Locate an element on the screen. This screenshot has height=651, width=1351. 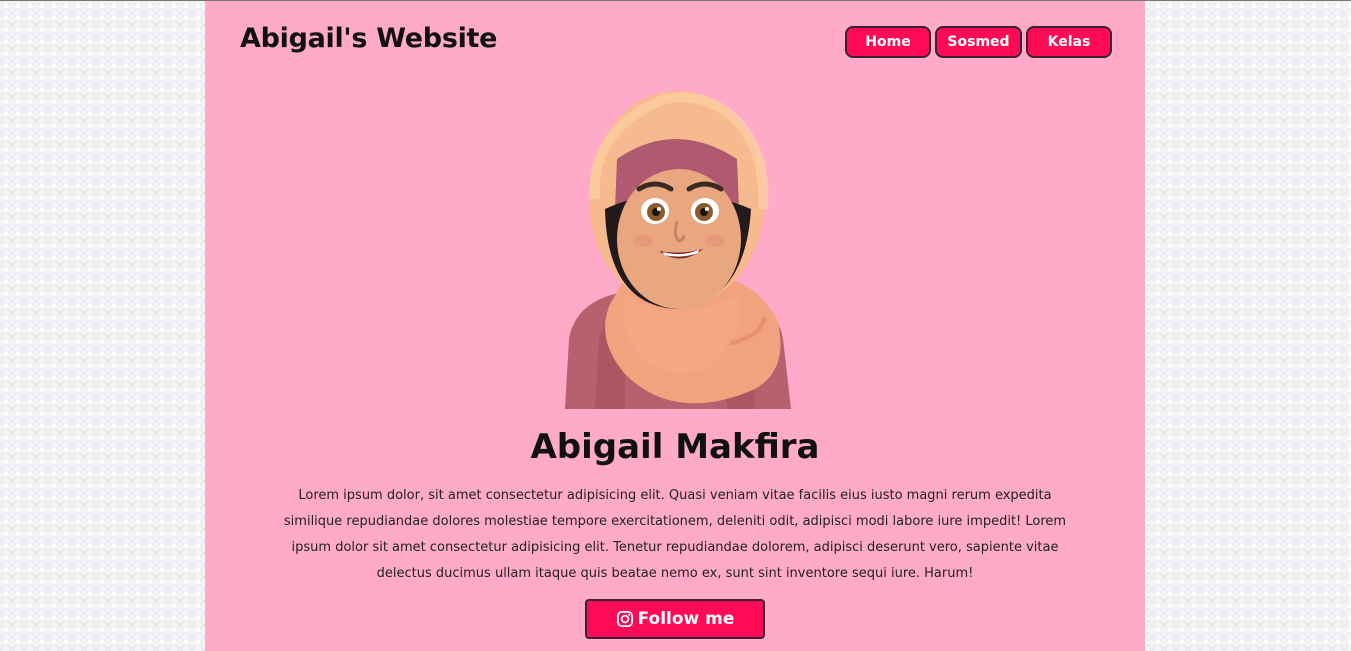
profile-avatar is located at coordinates (678, 250).